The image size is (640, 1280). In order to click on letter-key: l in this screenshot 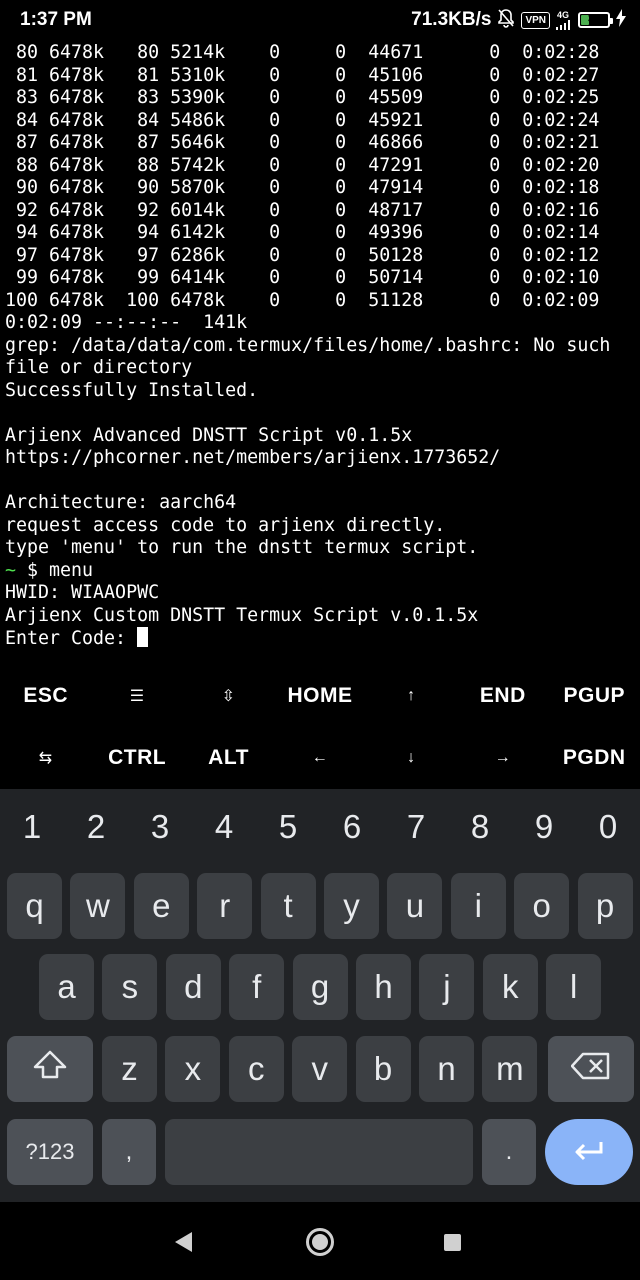, I will do `click(574, 987)`.